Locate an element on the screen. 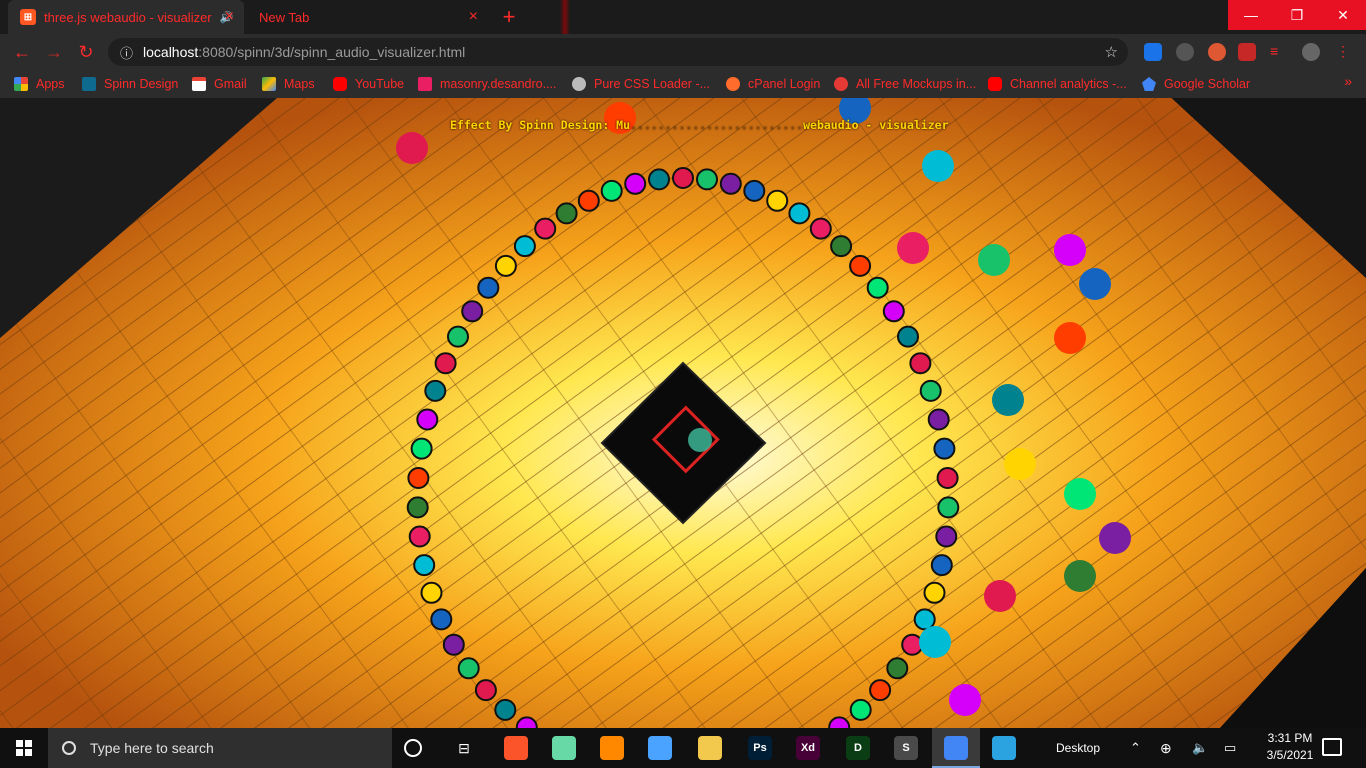 This screenshot has width=1366, height=768. close-window-button: ✕ is located at coordinates (1343, 15).